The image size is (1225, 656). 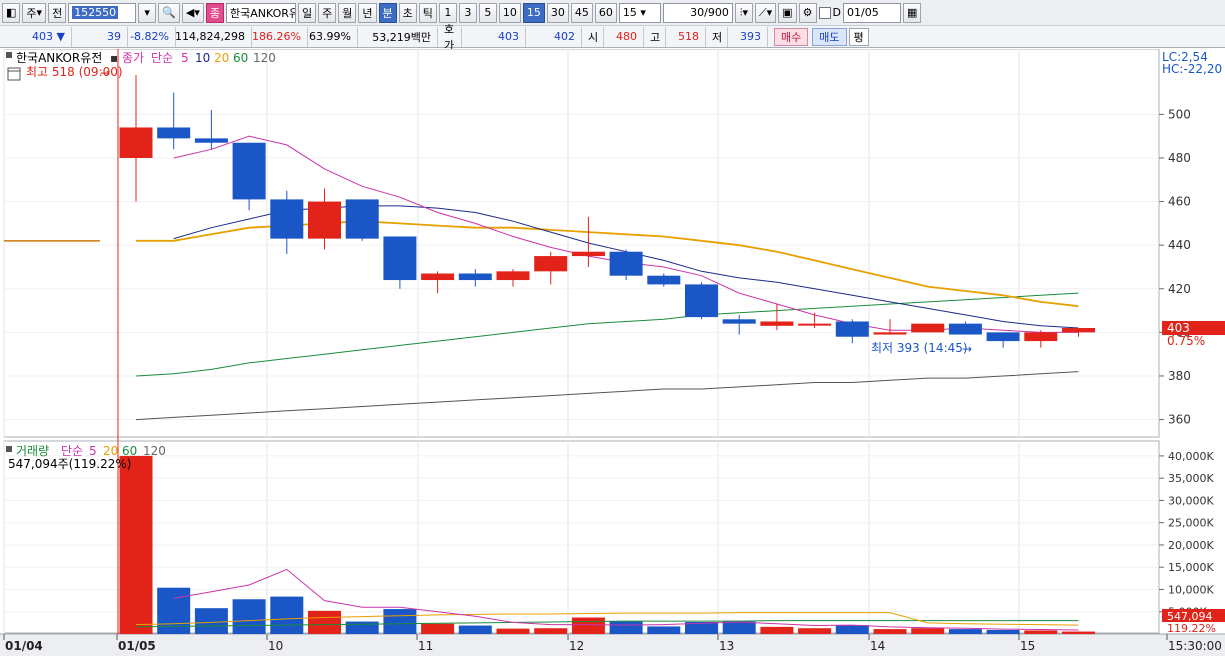 What do you see at coordinates (14, 74) in the screenshot?
I see `calendar-icon` at bounding box center [14, 74].